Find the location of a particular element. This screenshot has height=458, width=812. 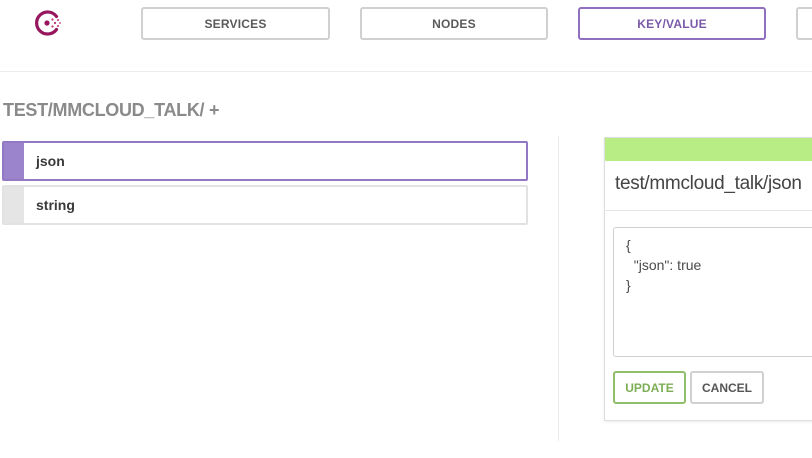

key-list-item-string: string is located at coordinates (265, 205).